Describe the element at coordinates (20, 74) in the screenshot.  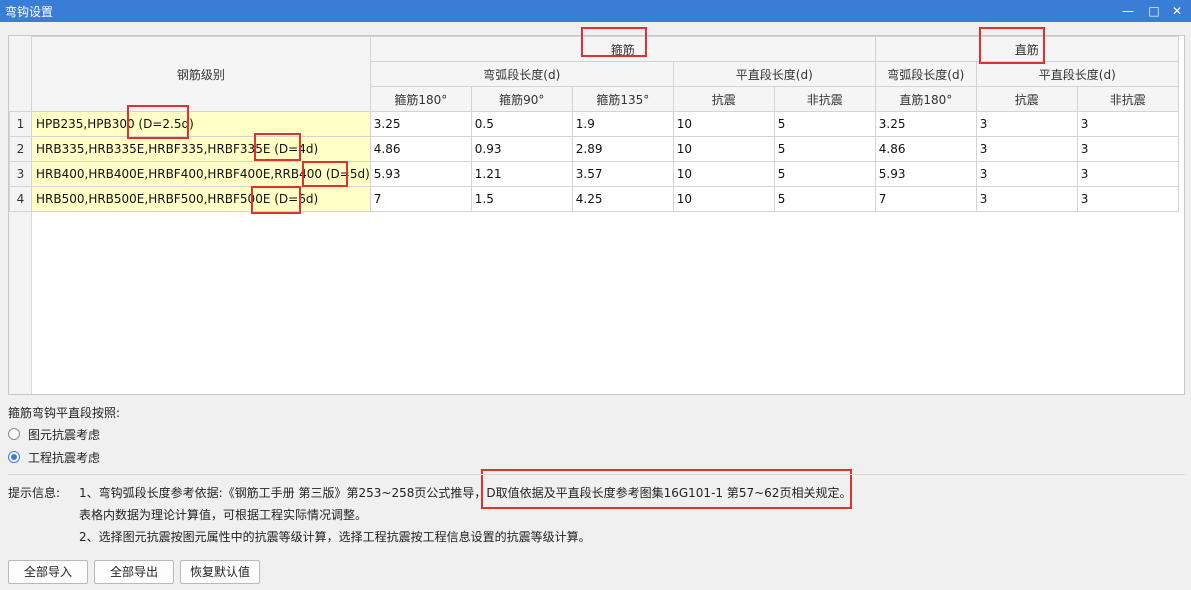
I see `corner-cell` at that location.